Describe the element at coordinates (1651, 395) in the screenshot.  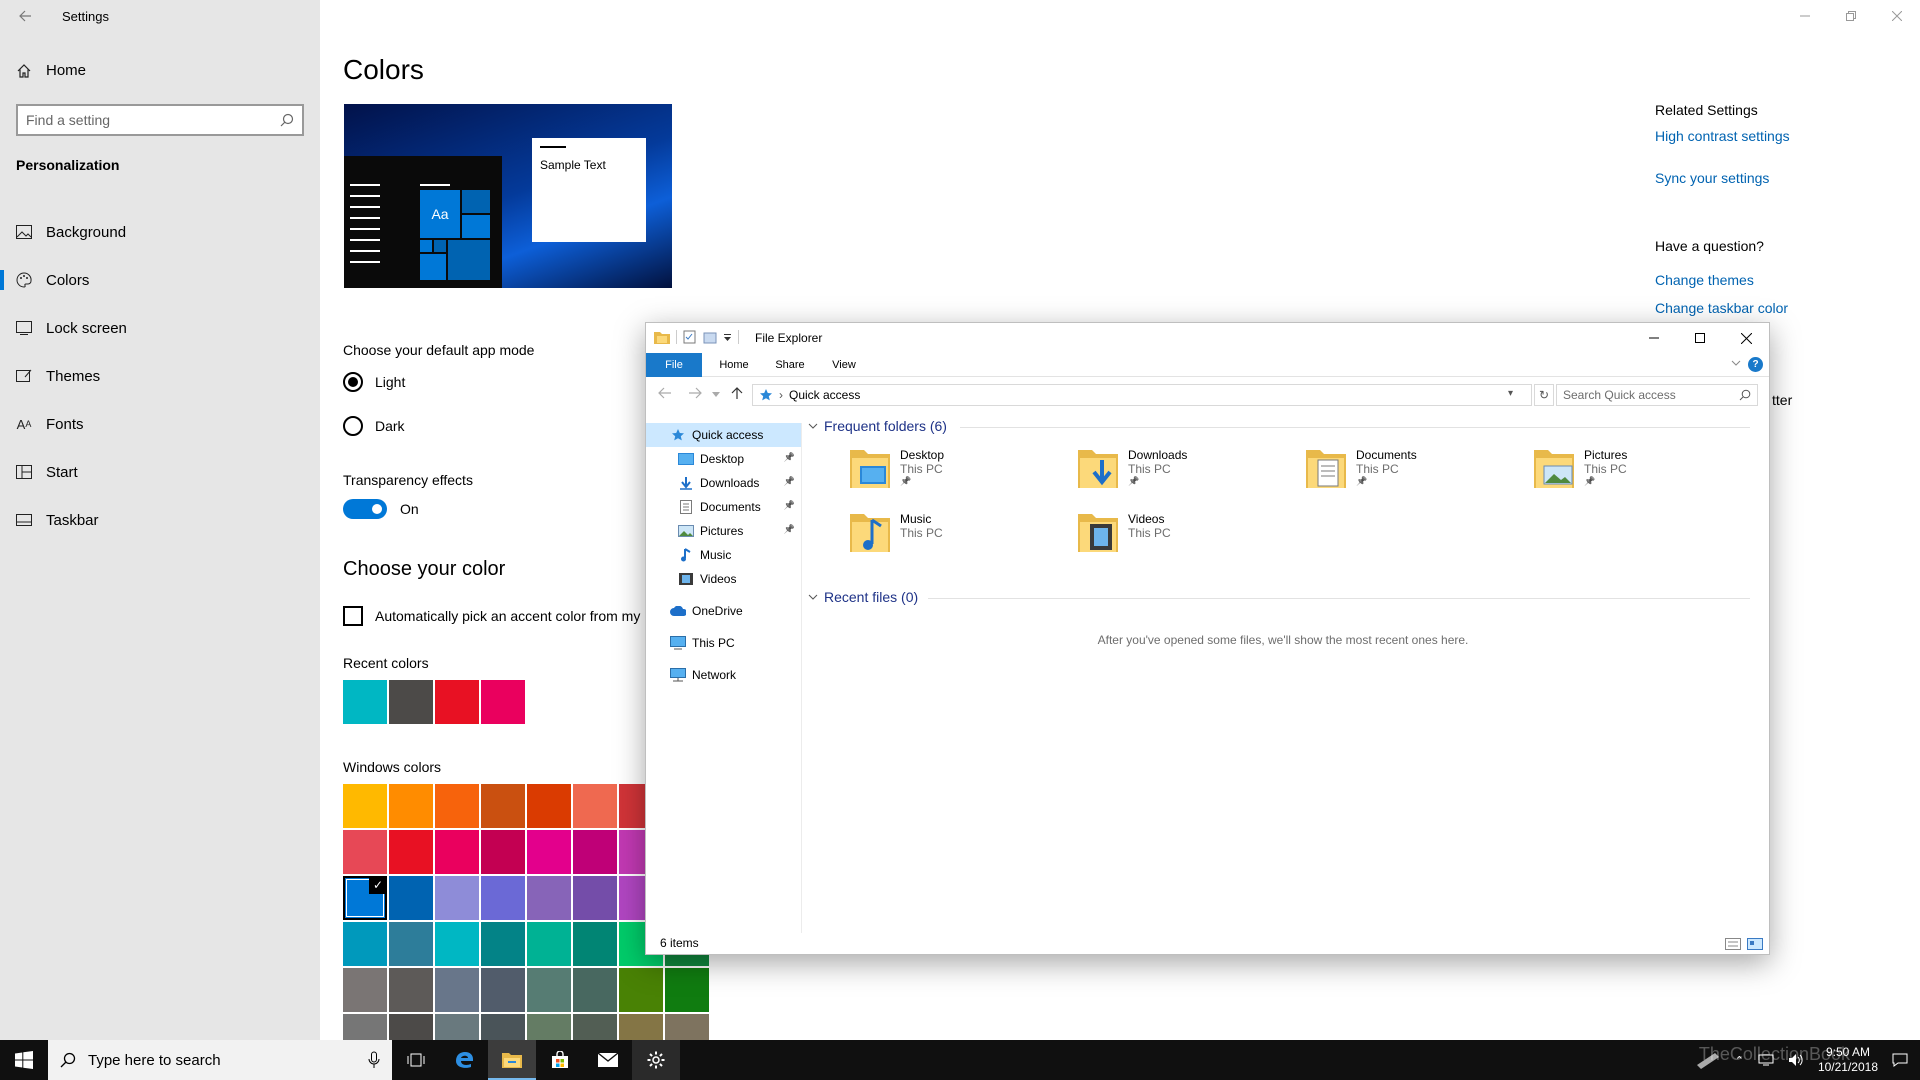
I see `explorer-search-input` at that location.